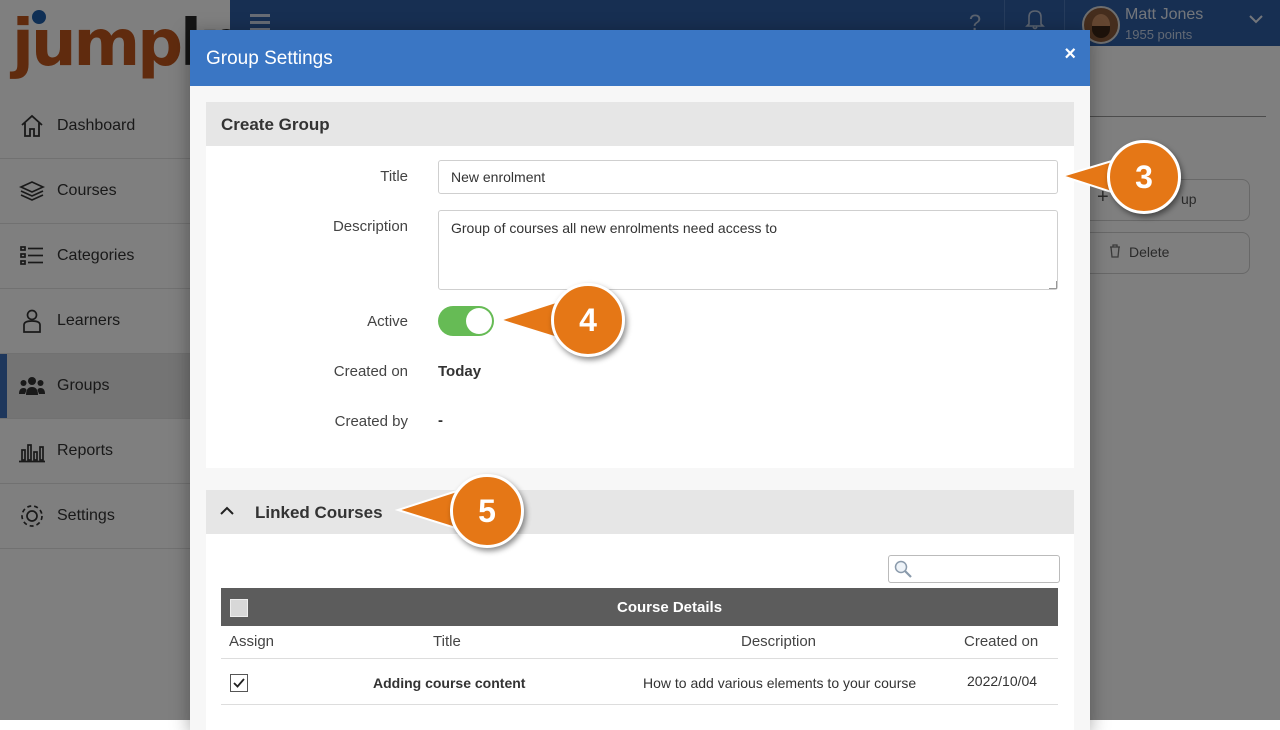  I want to click on callout-badge-4: 4, so click(588, 320).